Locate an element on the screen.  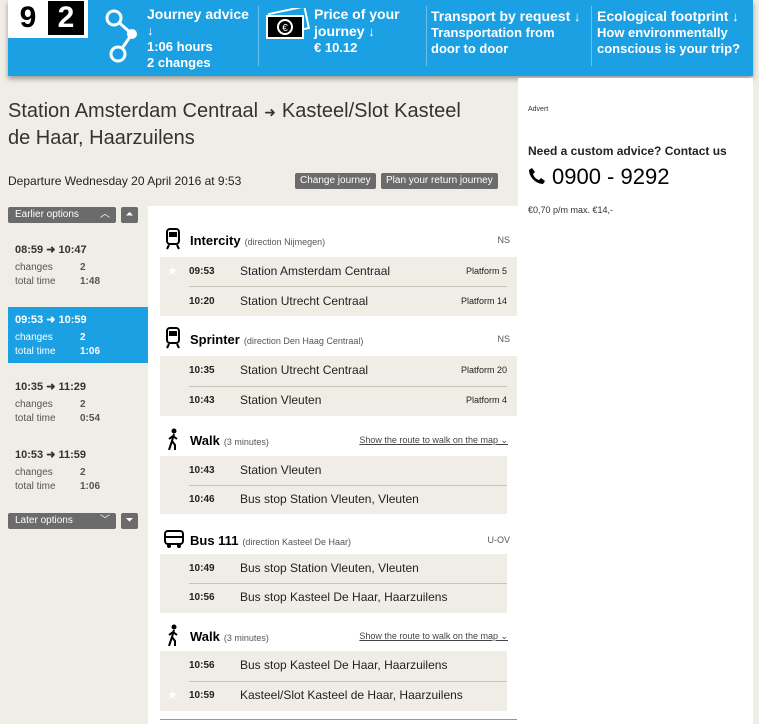
stop-platform: Platform 5 is located at coordinates (486, 271).